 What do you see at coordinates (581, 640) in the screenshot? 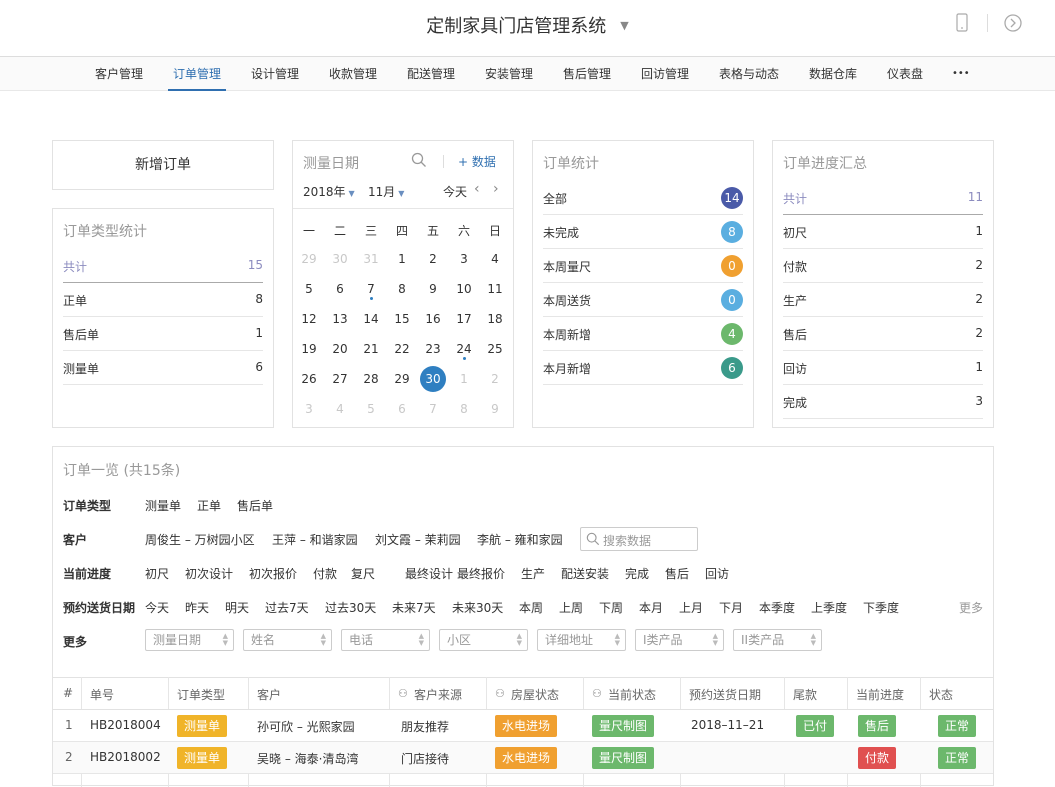
I see `filter-select: 详细地址 ▲ ▼` at bounding box center [581, 640].